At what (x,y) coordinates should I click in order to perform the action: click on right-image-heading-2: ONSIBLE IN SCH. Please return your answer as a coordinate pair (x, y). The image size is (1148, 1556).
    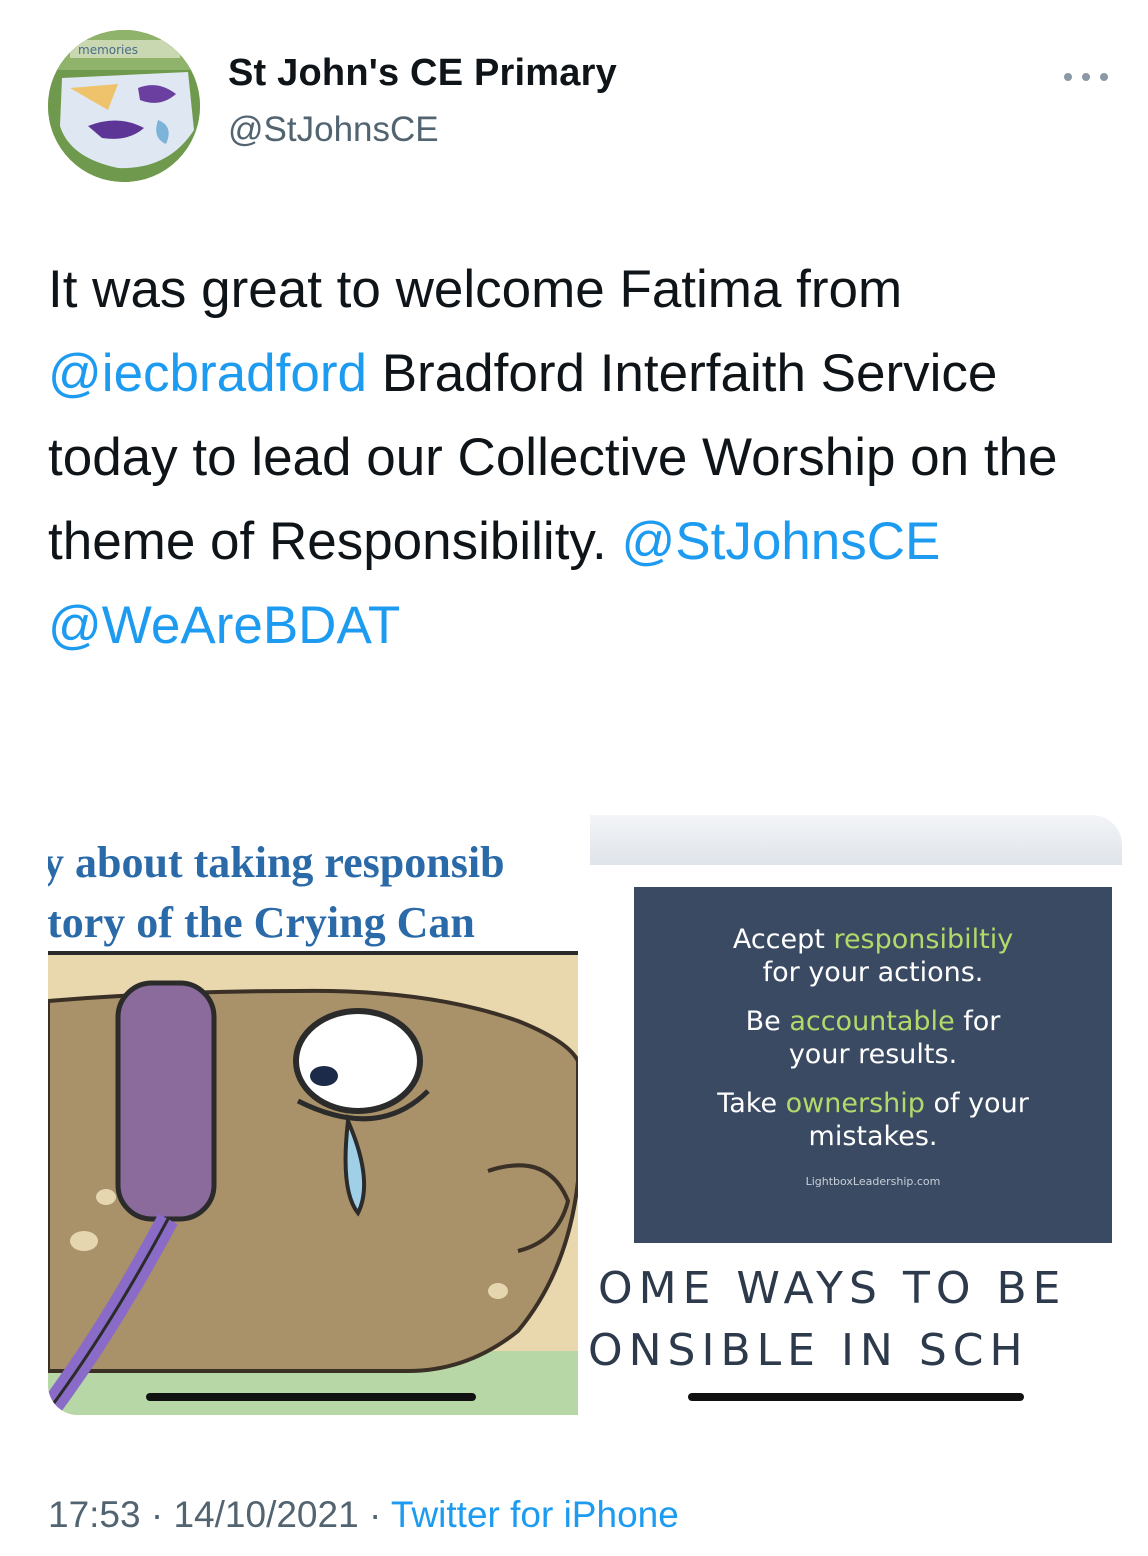
    Looking at the image, I should click on (809, 1350).